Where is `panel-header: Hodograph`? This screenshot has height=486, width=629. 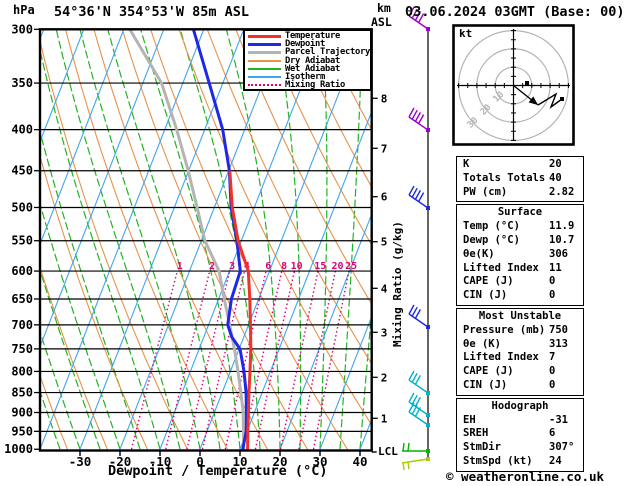 panel-header: Hodograph is located at coordinates (520, 405).